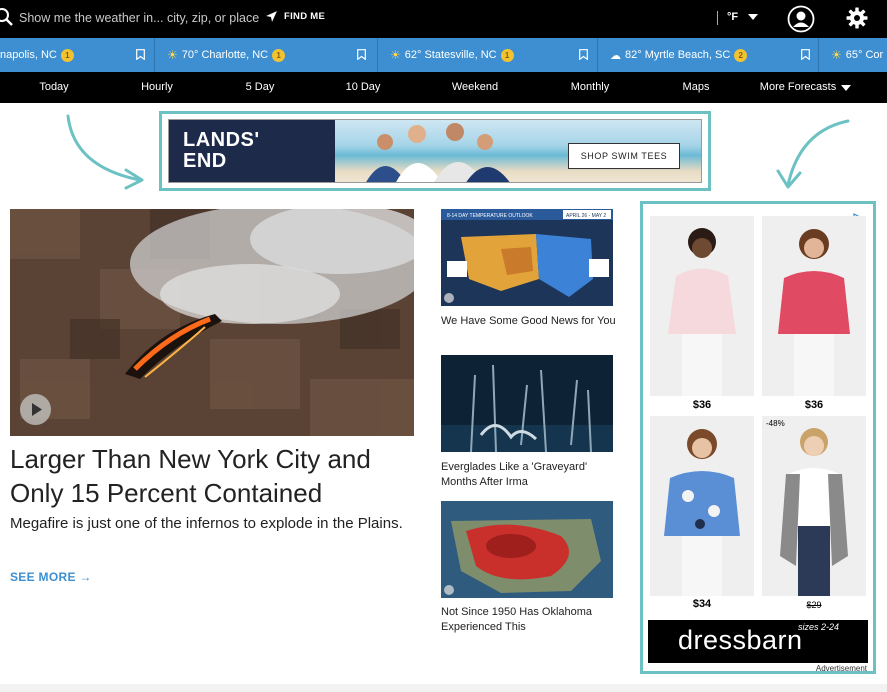 Image resolution: width=887 pixels, height=692 pixels. I want to click on location-item: ☀ 70° Charlotte, NC 1, so click(266, 55).